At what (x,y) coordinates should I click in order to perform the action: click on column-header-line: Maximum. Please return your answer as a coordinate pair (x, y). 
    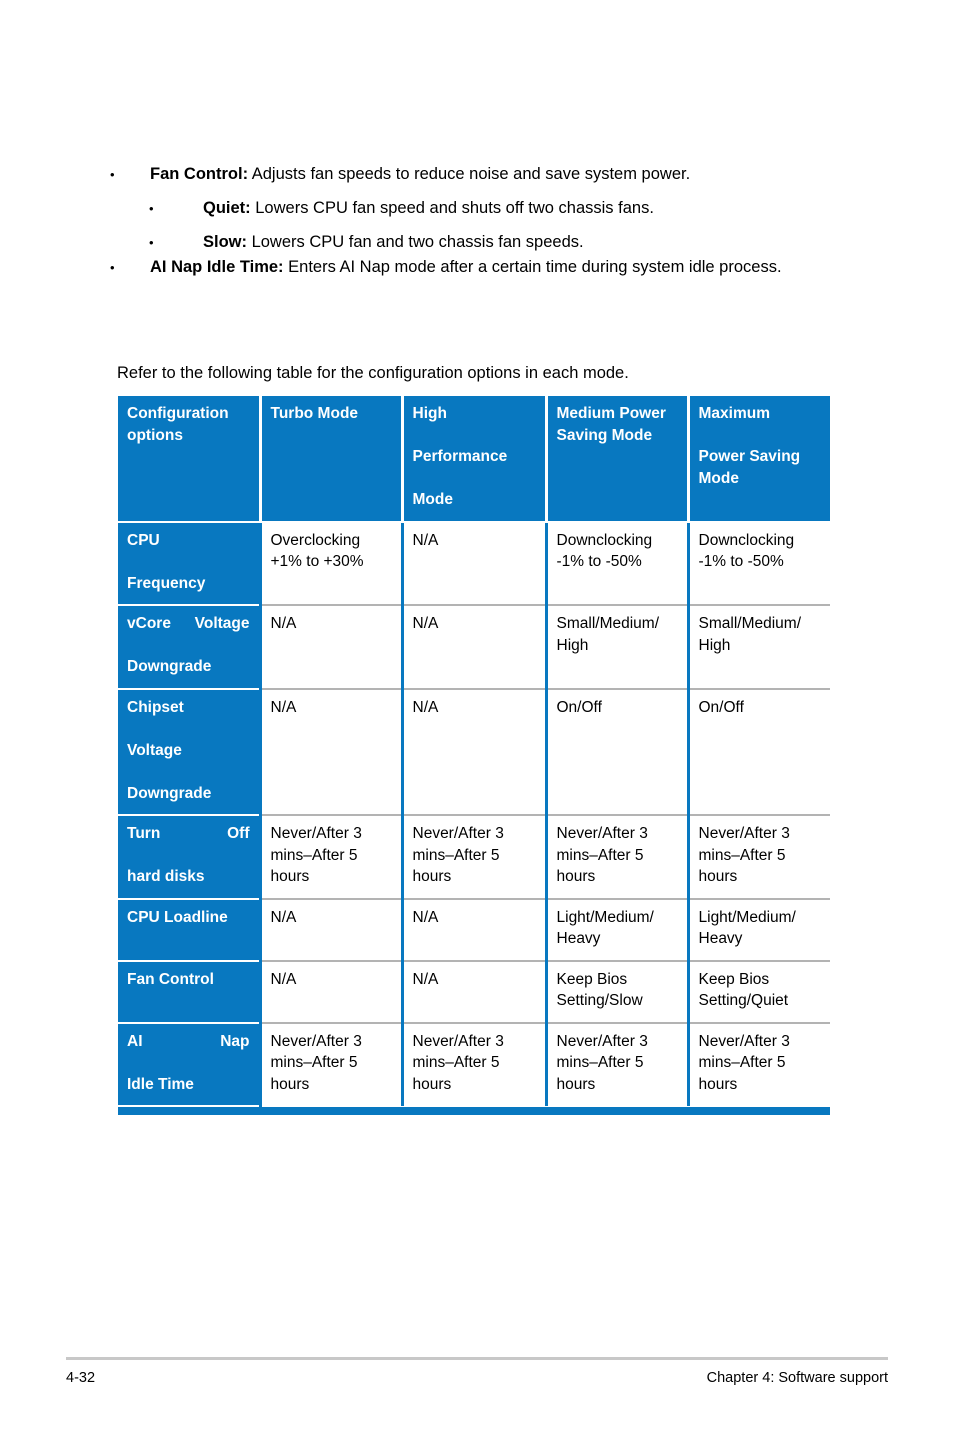
    Looking at the image, I should click on (734, 413).